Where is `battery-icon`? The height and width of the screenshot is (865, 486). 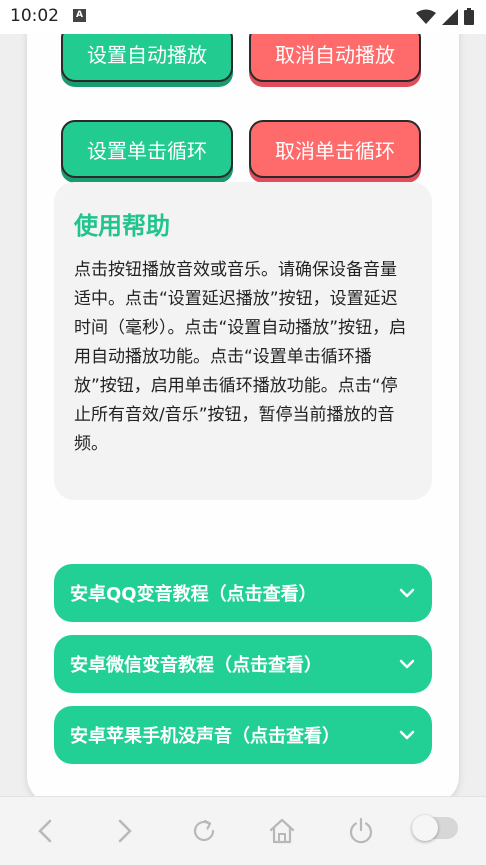
battery-icon is located at coordinates (469, 16).